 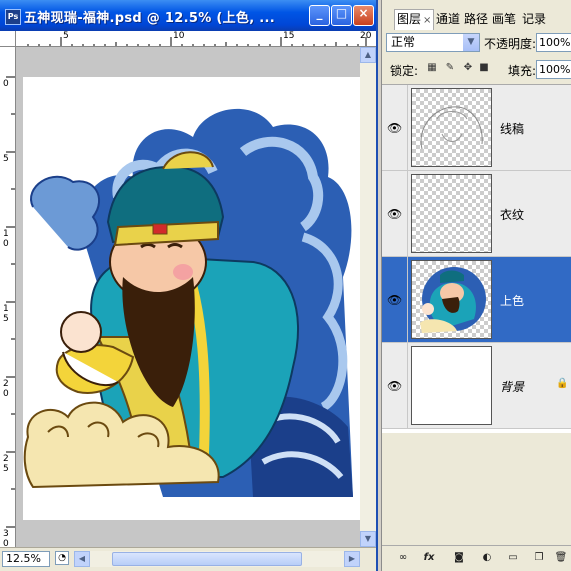 What do you see at coordinates (433, 42) in the screenshot?
I see `blend-mode-select: 正常 ▼` at bounding box center [433, 42].